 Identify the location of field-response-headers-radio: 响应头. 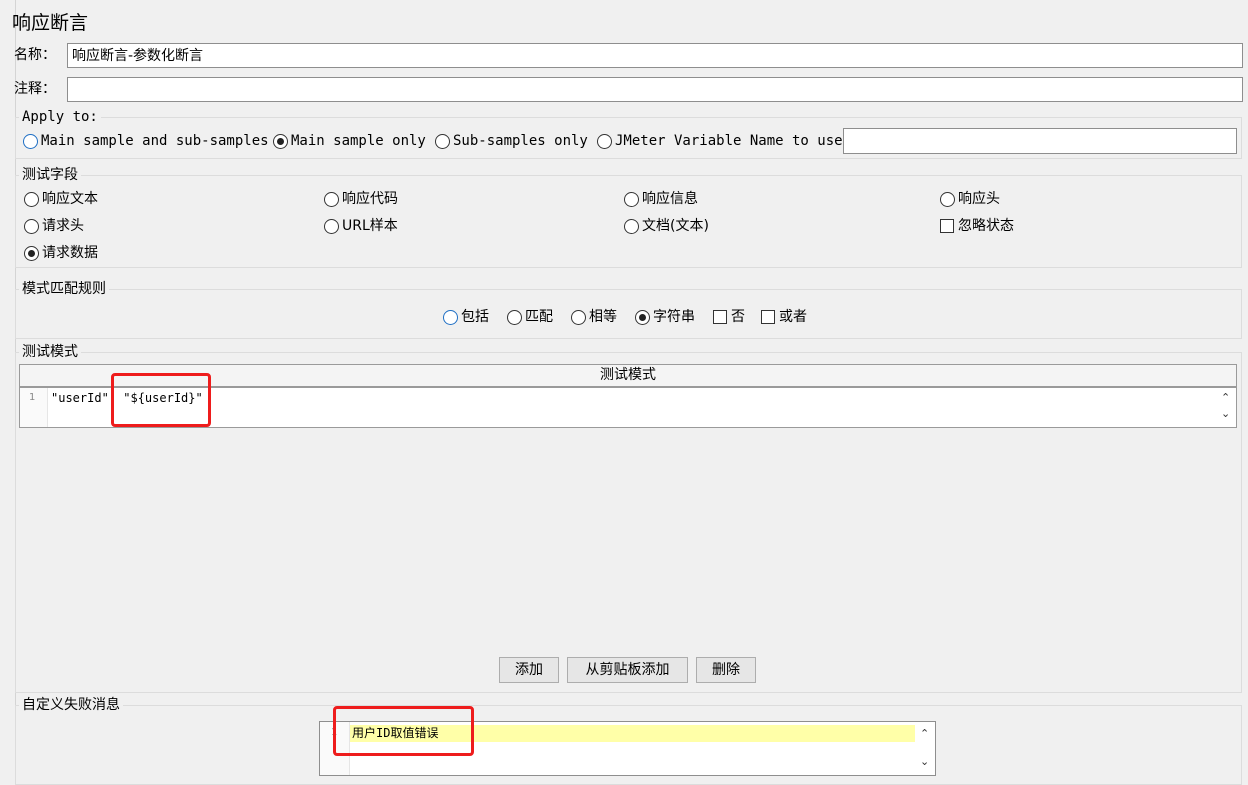
(970, 199).